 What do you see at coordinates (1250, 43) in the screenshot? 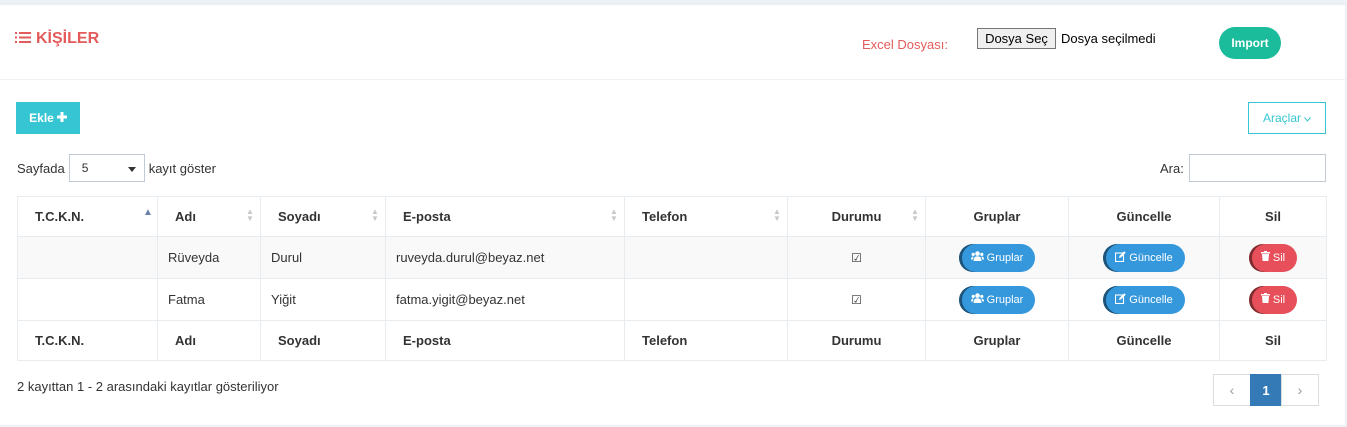
I see `import-button: Import` at bounding box center [1250, 43].